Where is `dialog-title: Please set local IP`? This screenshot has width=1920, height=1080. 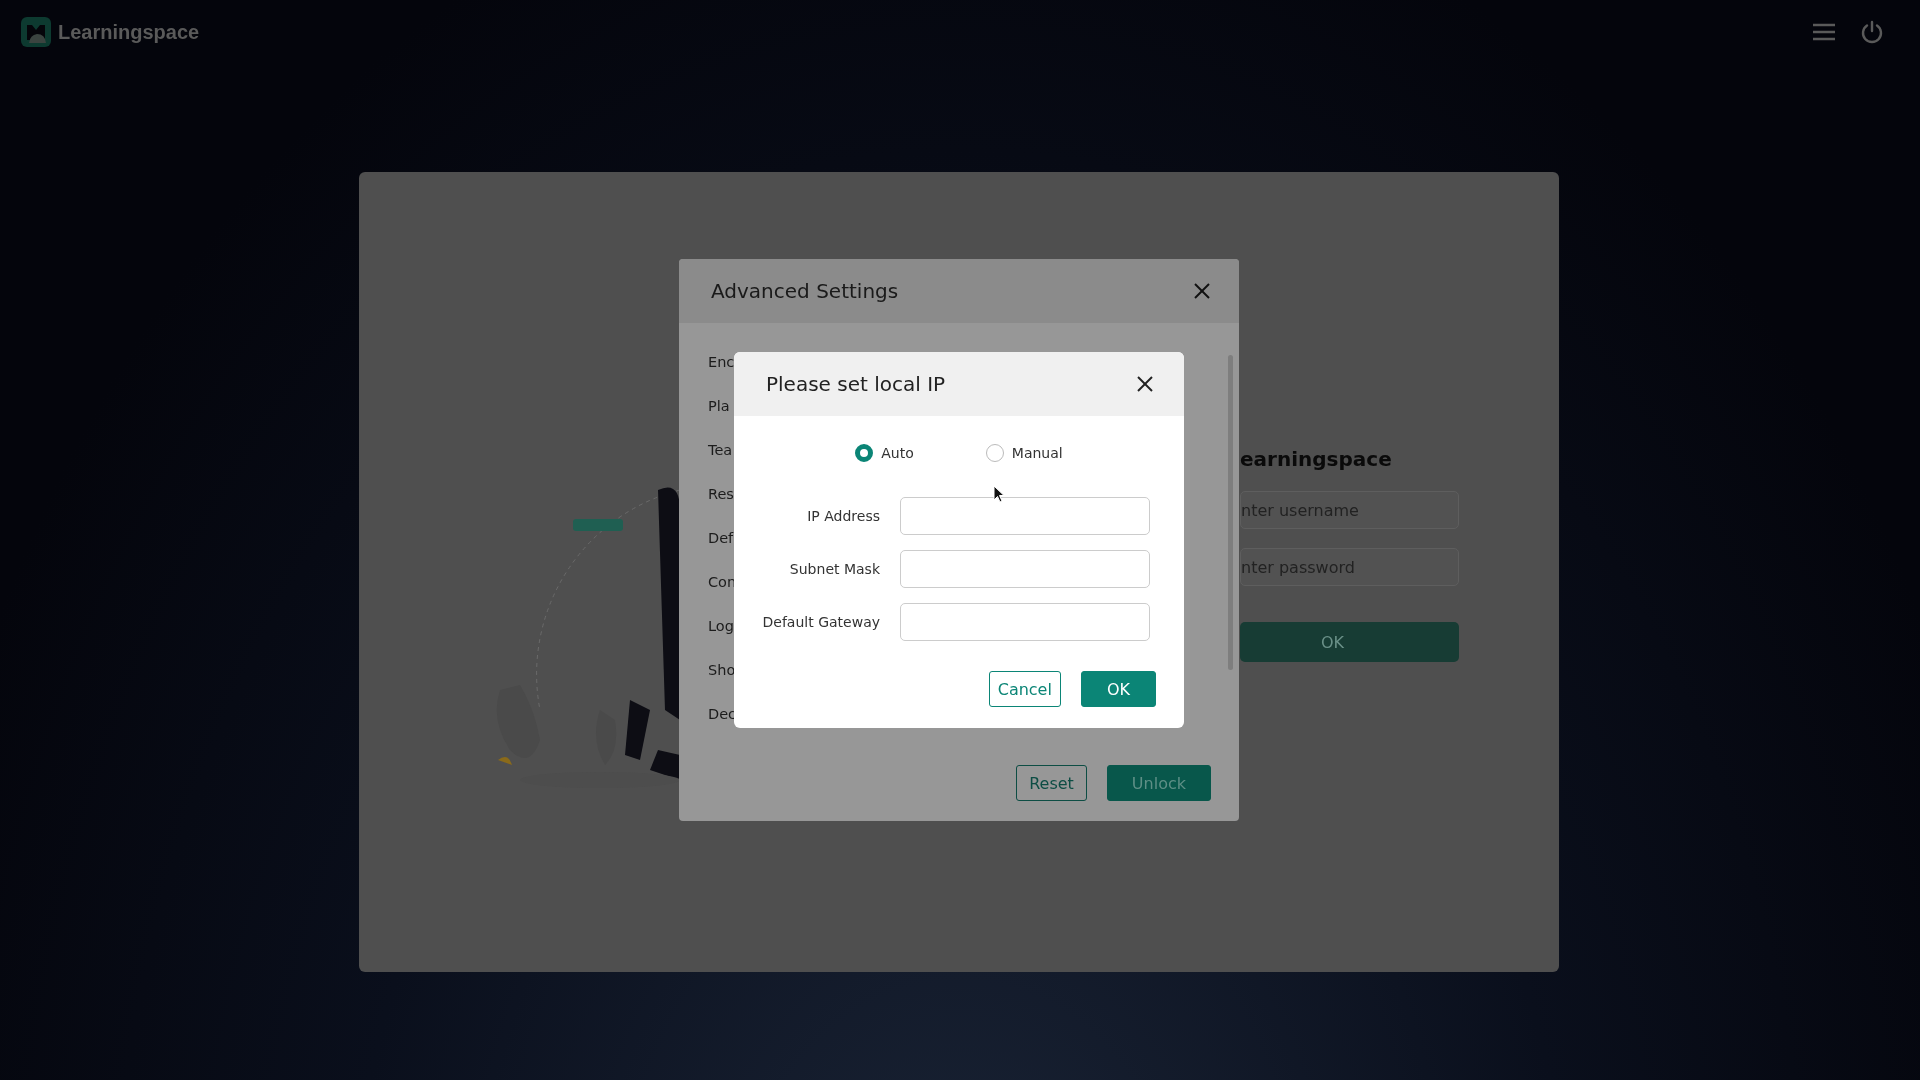 dialog-title: Please set local IP is located at coordinates (856, 384).